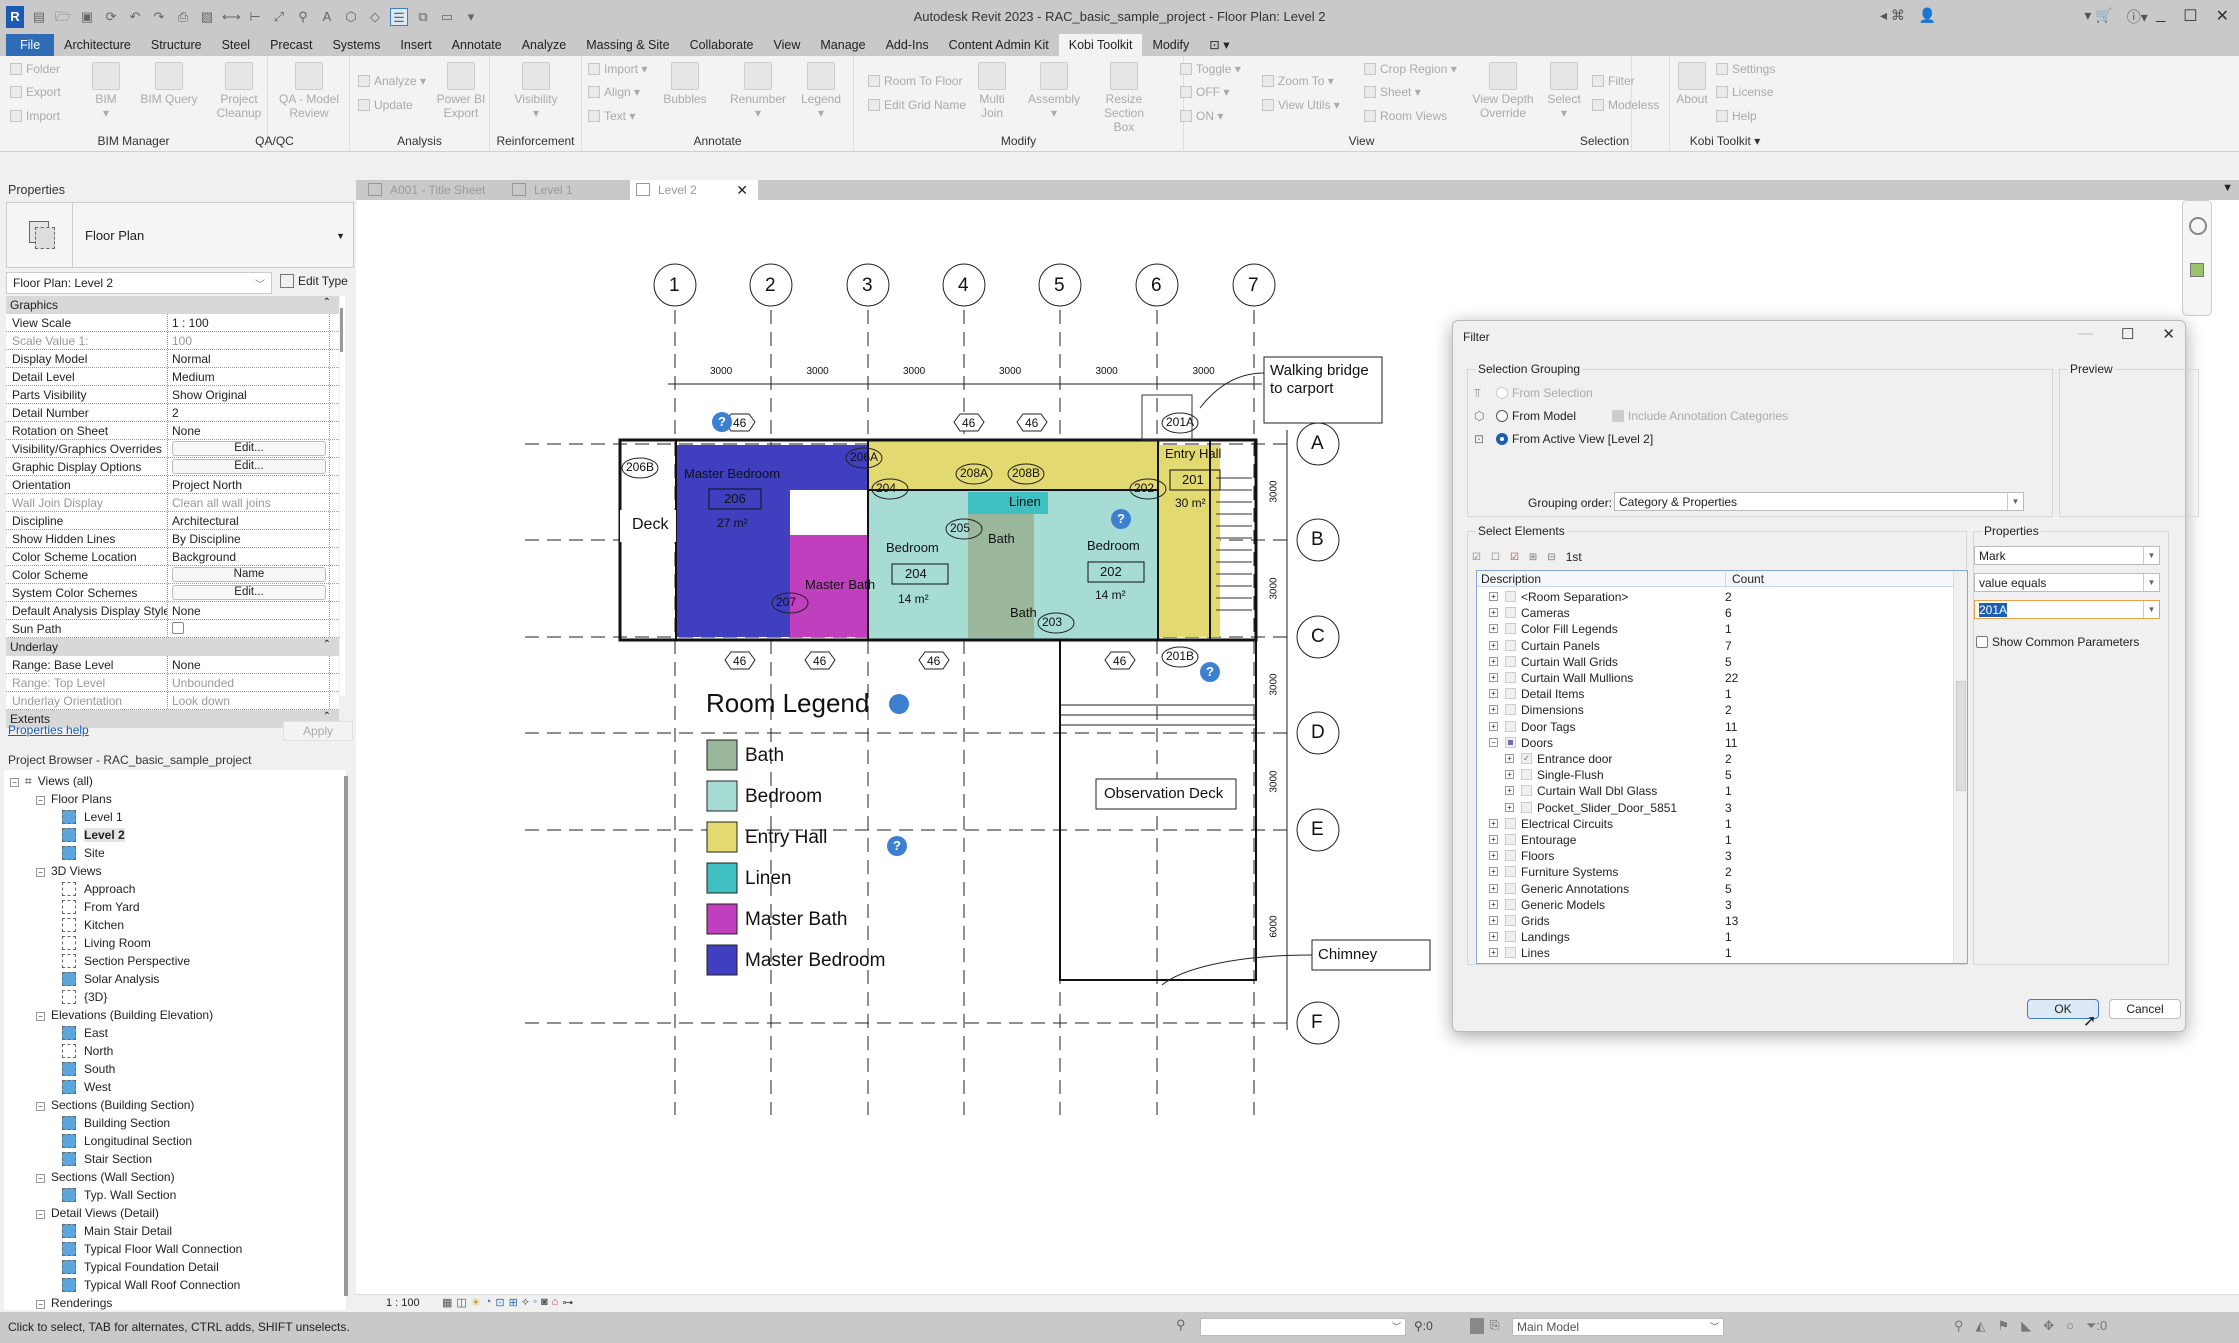 Image resolution: width=2239 pixels, height=1343 pixels. I want to click on view-tab-level-1: Level 1, so click(566, 190).